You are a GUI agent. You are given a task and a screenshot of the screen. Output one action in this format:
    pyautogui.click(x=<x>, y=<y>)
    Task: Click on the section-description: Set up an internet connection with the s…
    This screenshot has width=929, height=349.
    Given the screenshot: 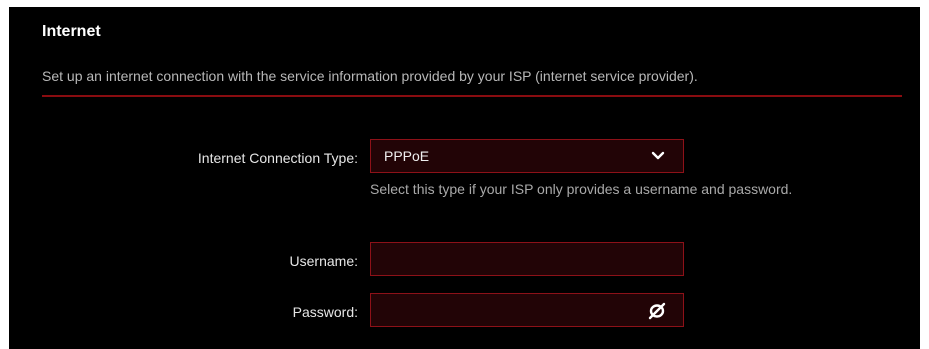 What is the action you would take?
    pyautogui.click(x=370, y=76)
    